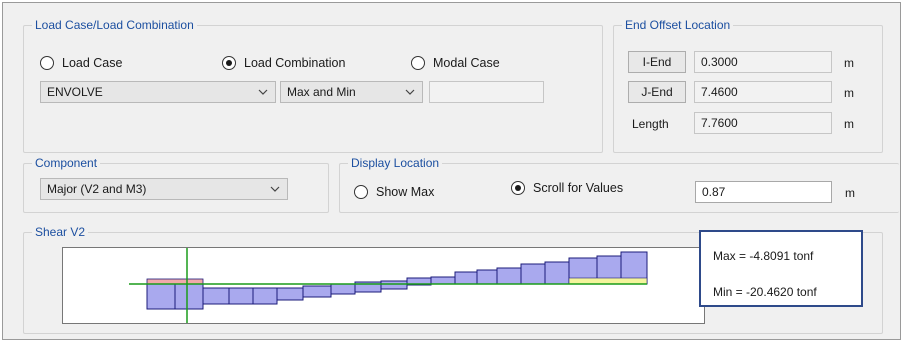  Describe the element at coordinates (849, 124) in the screenshot. I see `length-unit: m` at that location.